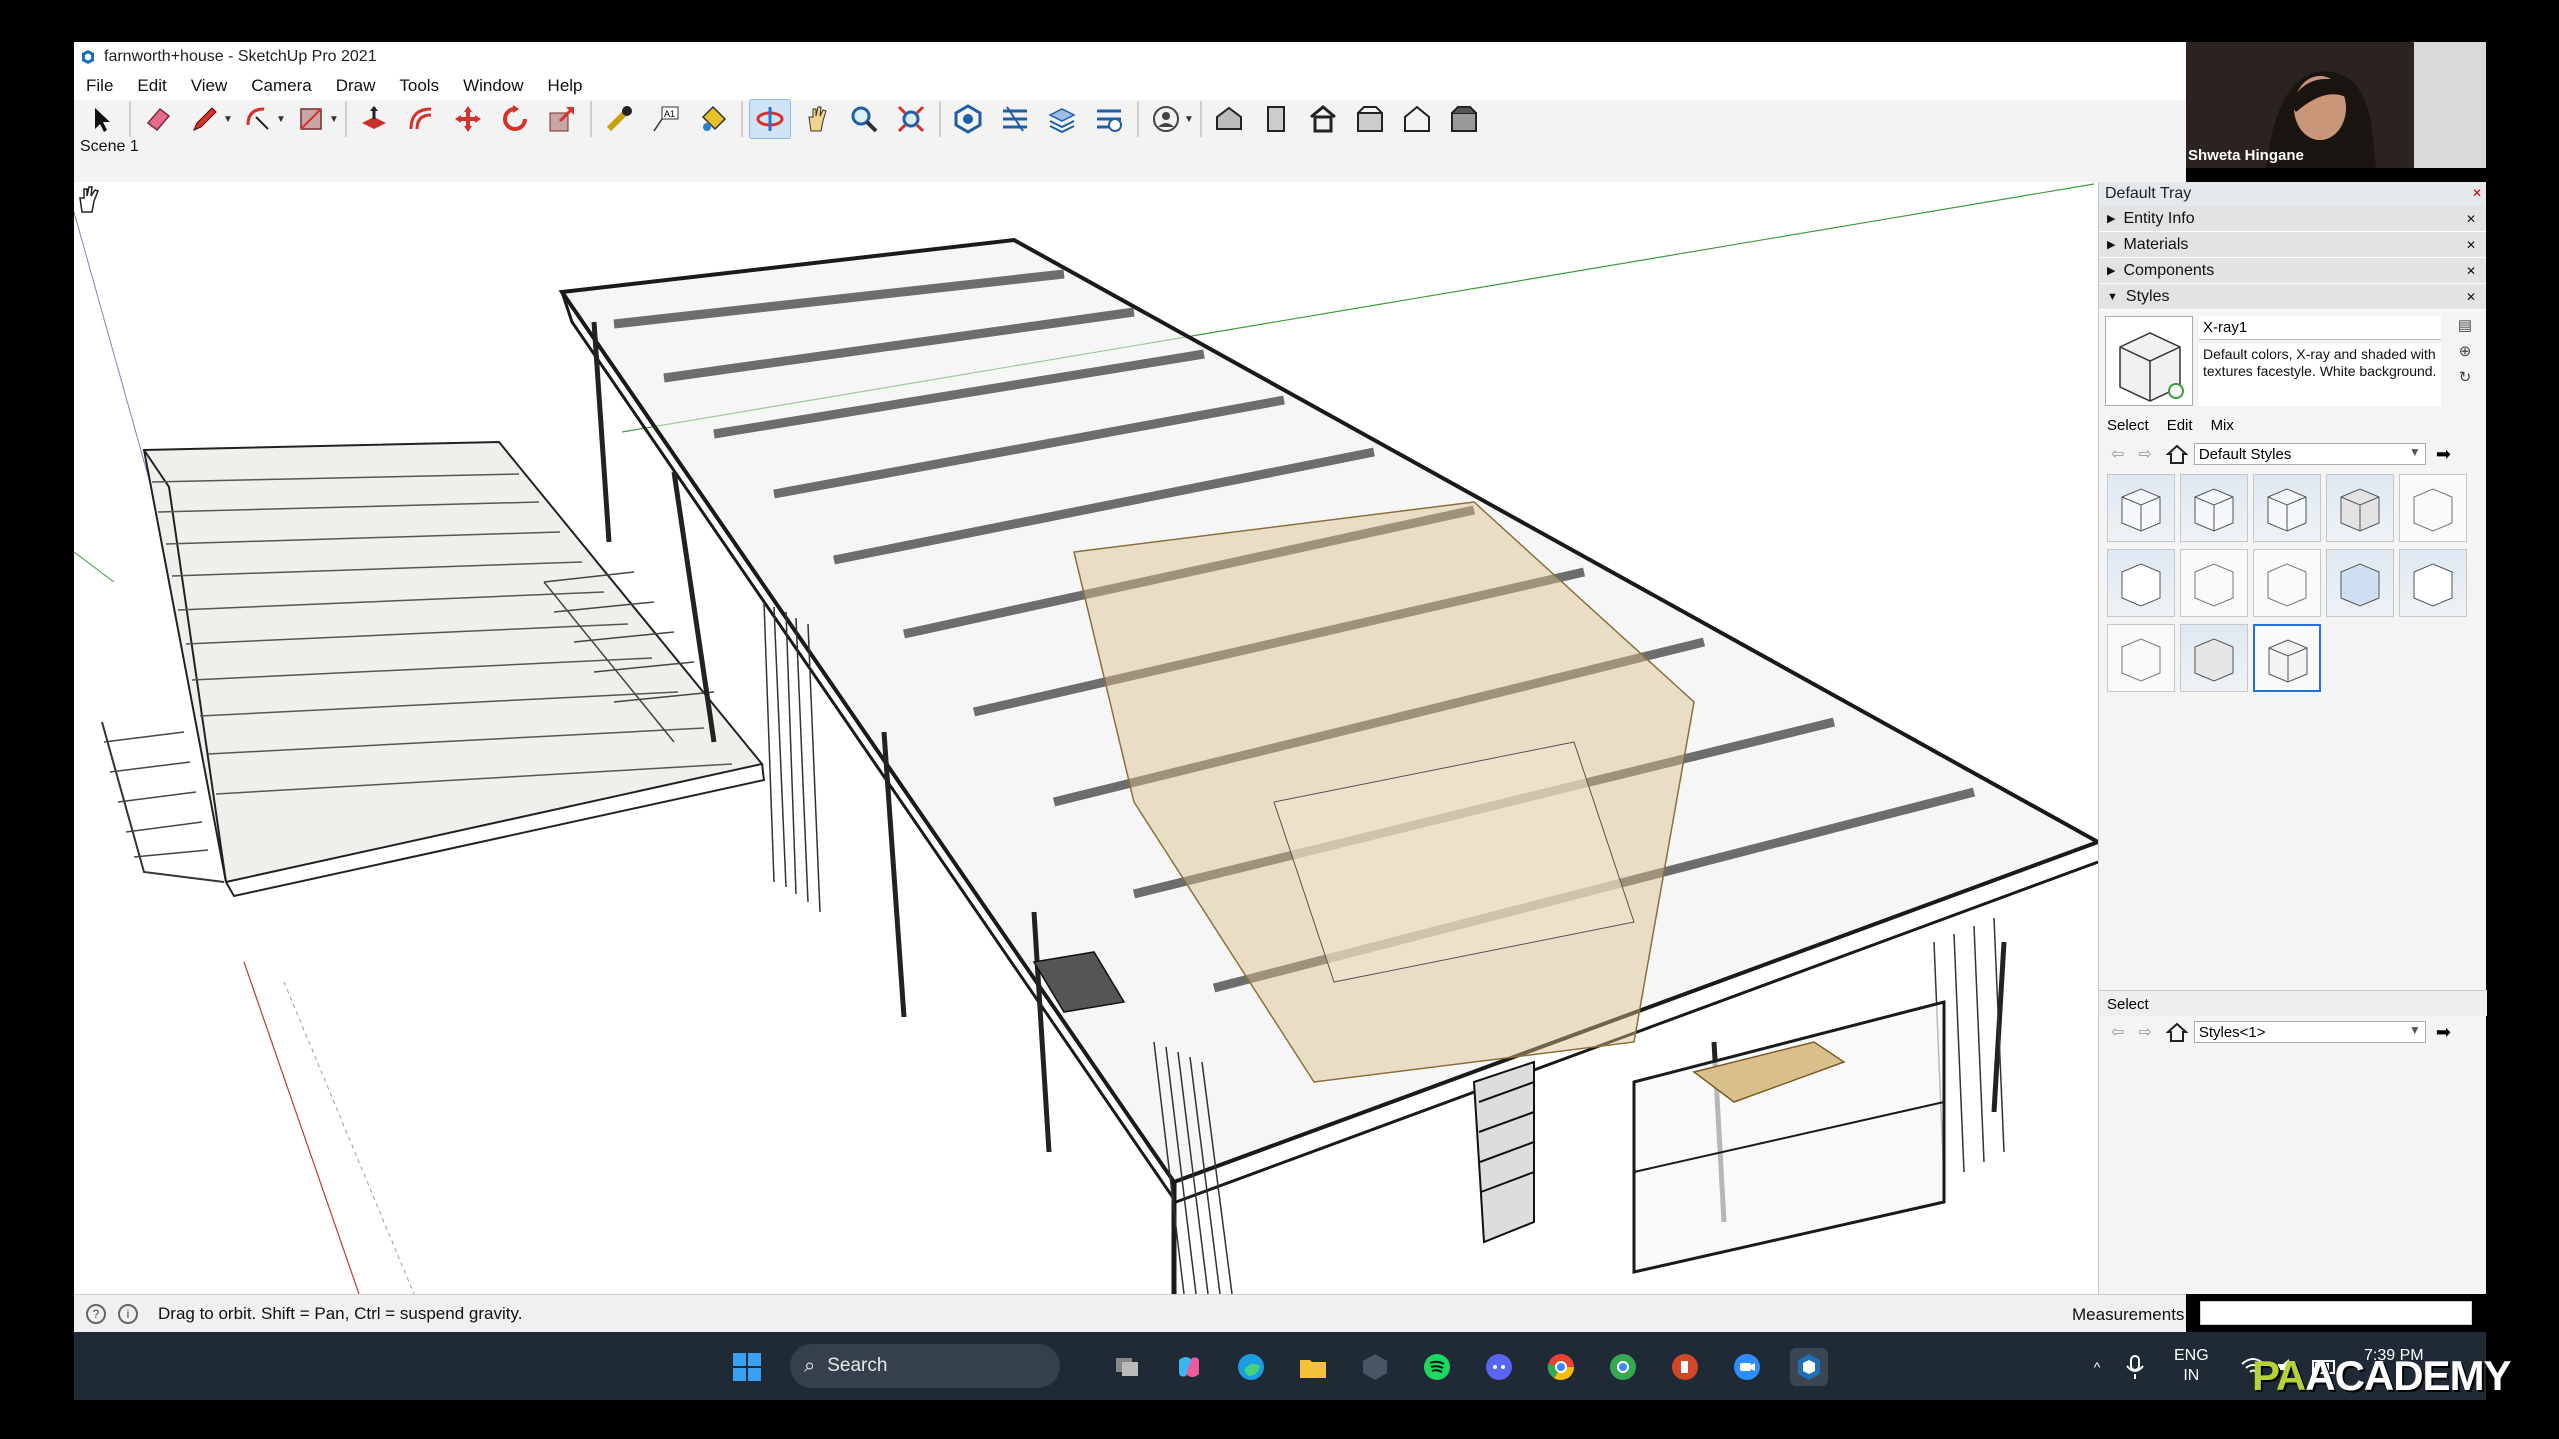 This screenshot has width=2559, height=1439. What do you see at coordinates (311, 119) in the screenshot?
I see `rectangle-tool` at bounding box center [311, 119].